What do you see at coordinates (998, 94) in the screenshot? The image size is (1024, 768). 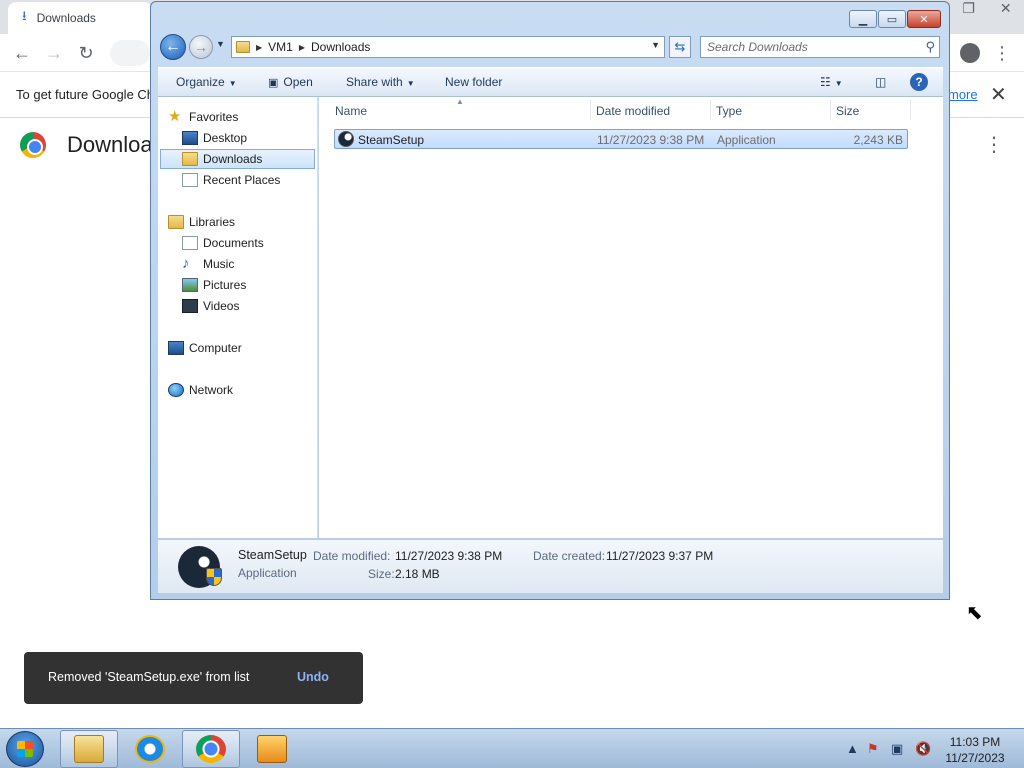 I see `infobar-close-icon: ✕` at bounding box center [998, 94].